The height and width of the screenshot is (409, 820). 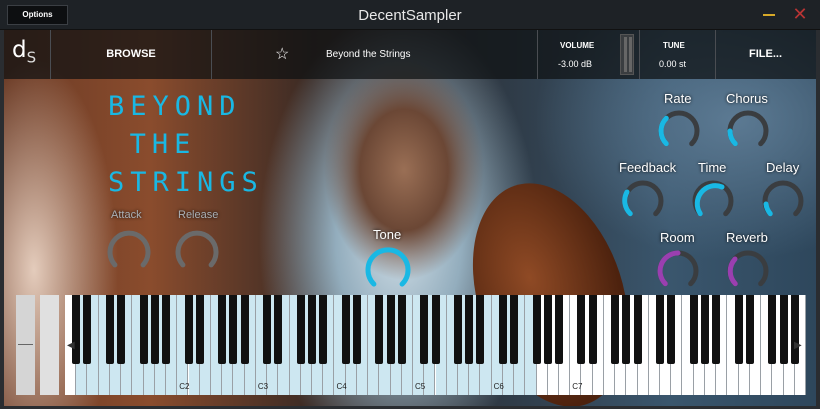 I want to click on title-bar: Options DecentSampler ✕, so click(x=410, y=15).